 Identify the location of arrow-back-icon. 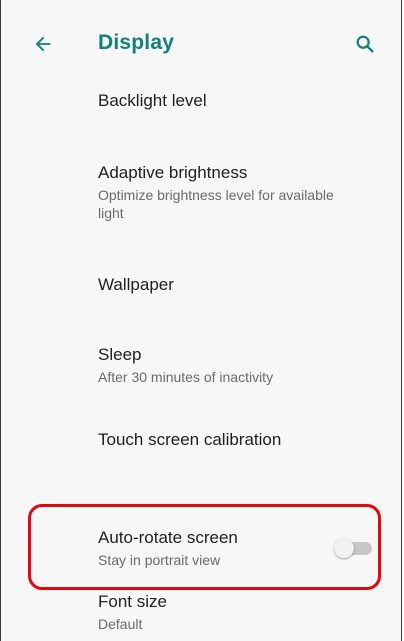
(43, 44).